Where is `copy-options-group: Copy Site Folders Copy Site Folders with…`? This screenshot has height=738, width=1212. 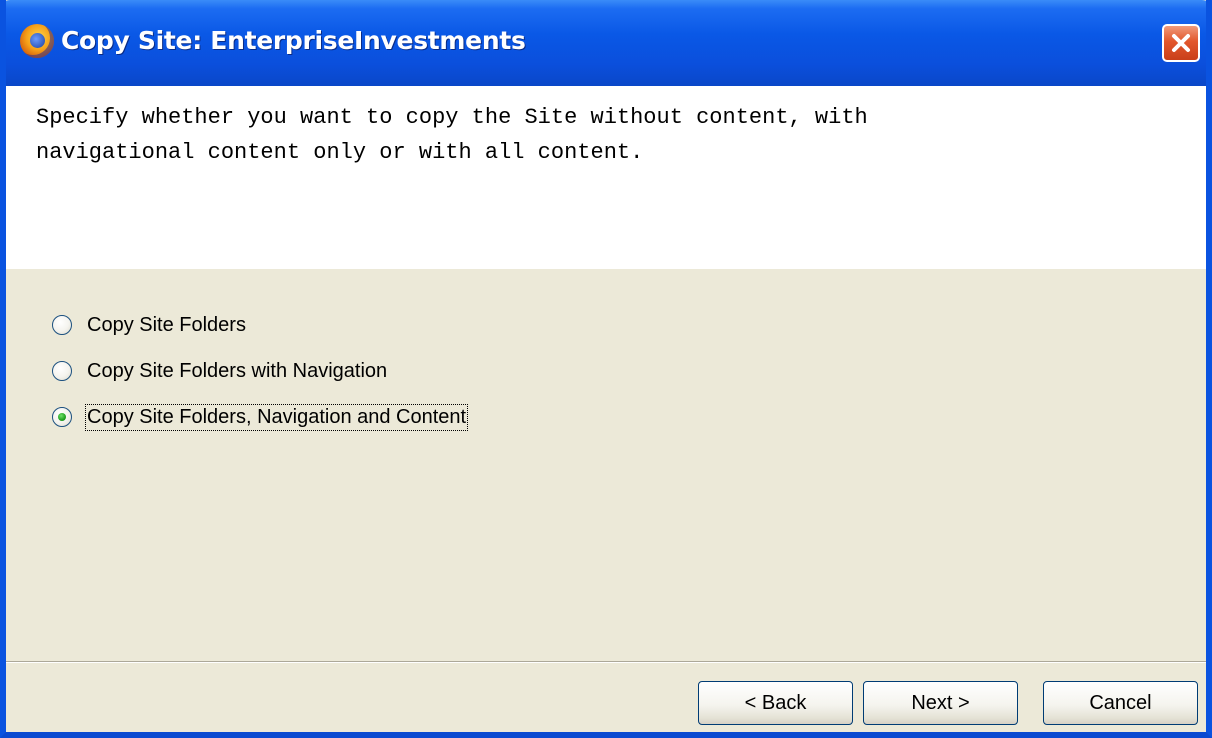
copy-options-group: Copy Site Folders Copy Site Folders with… is located at coordinates (260, 372).